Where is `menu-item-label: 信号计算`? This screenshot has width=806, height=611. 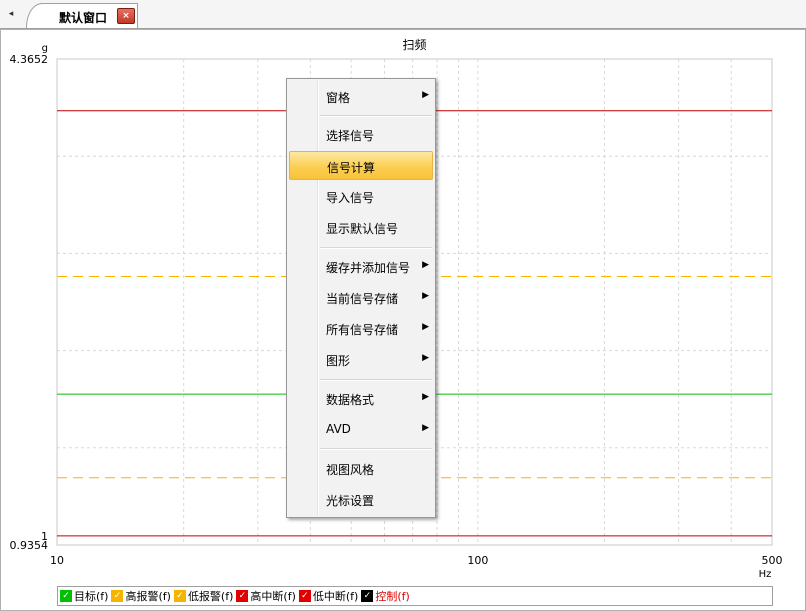
menu-item-label: 信号计算 is located at coordinates (351, 168).